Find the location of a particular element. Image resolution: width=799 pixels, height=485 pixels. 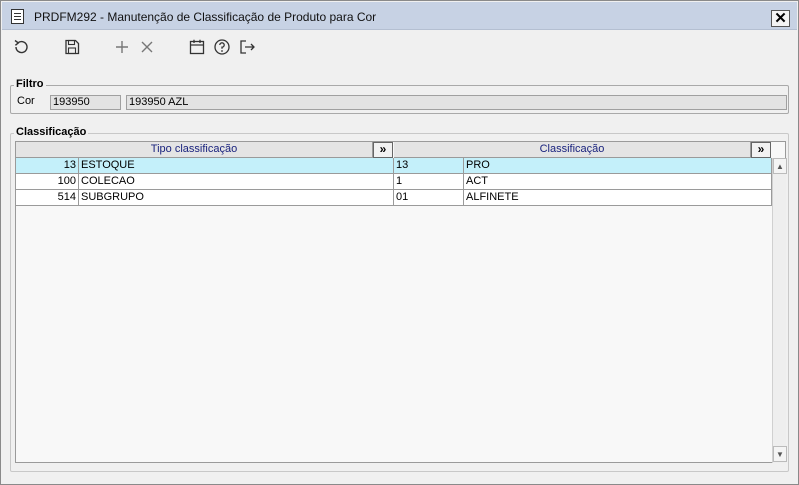

add-button is located at coordinates (122, 47).